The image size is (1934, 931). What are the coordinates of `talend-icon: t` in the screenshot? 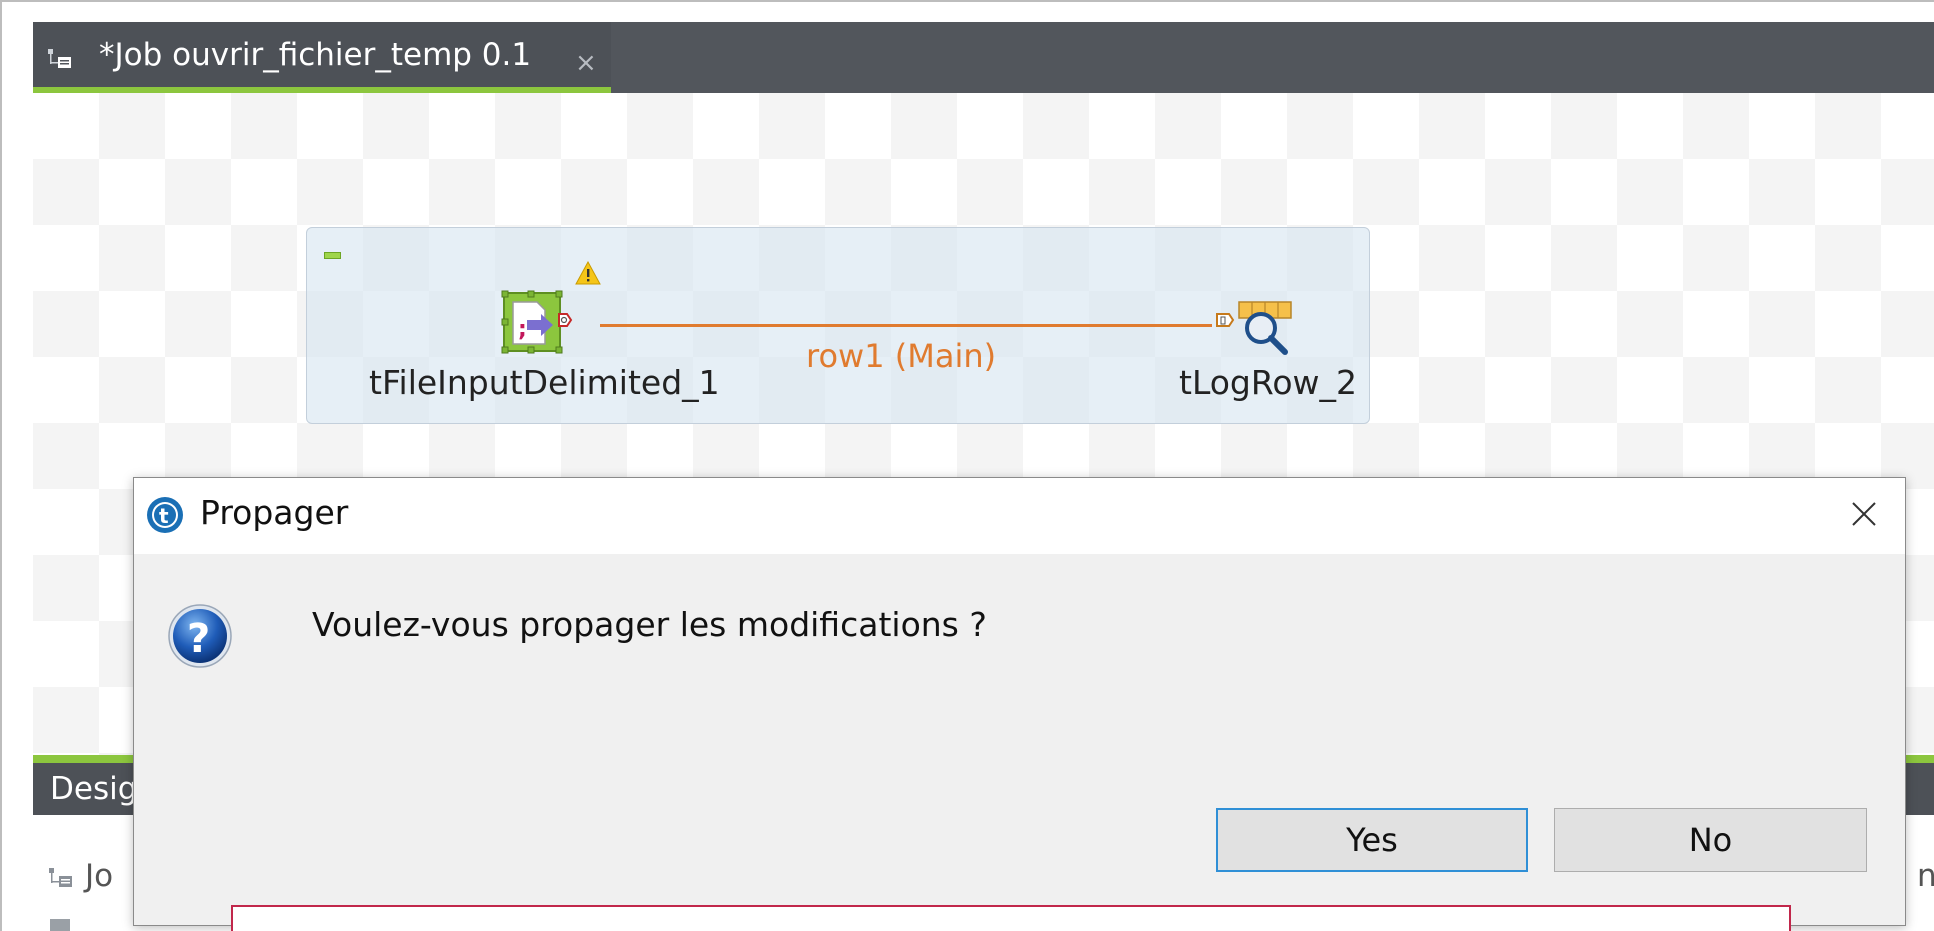 It's located at (165, 515).